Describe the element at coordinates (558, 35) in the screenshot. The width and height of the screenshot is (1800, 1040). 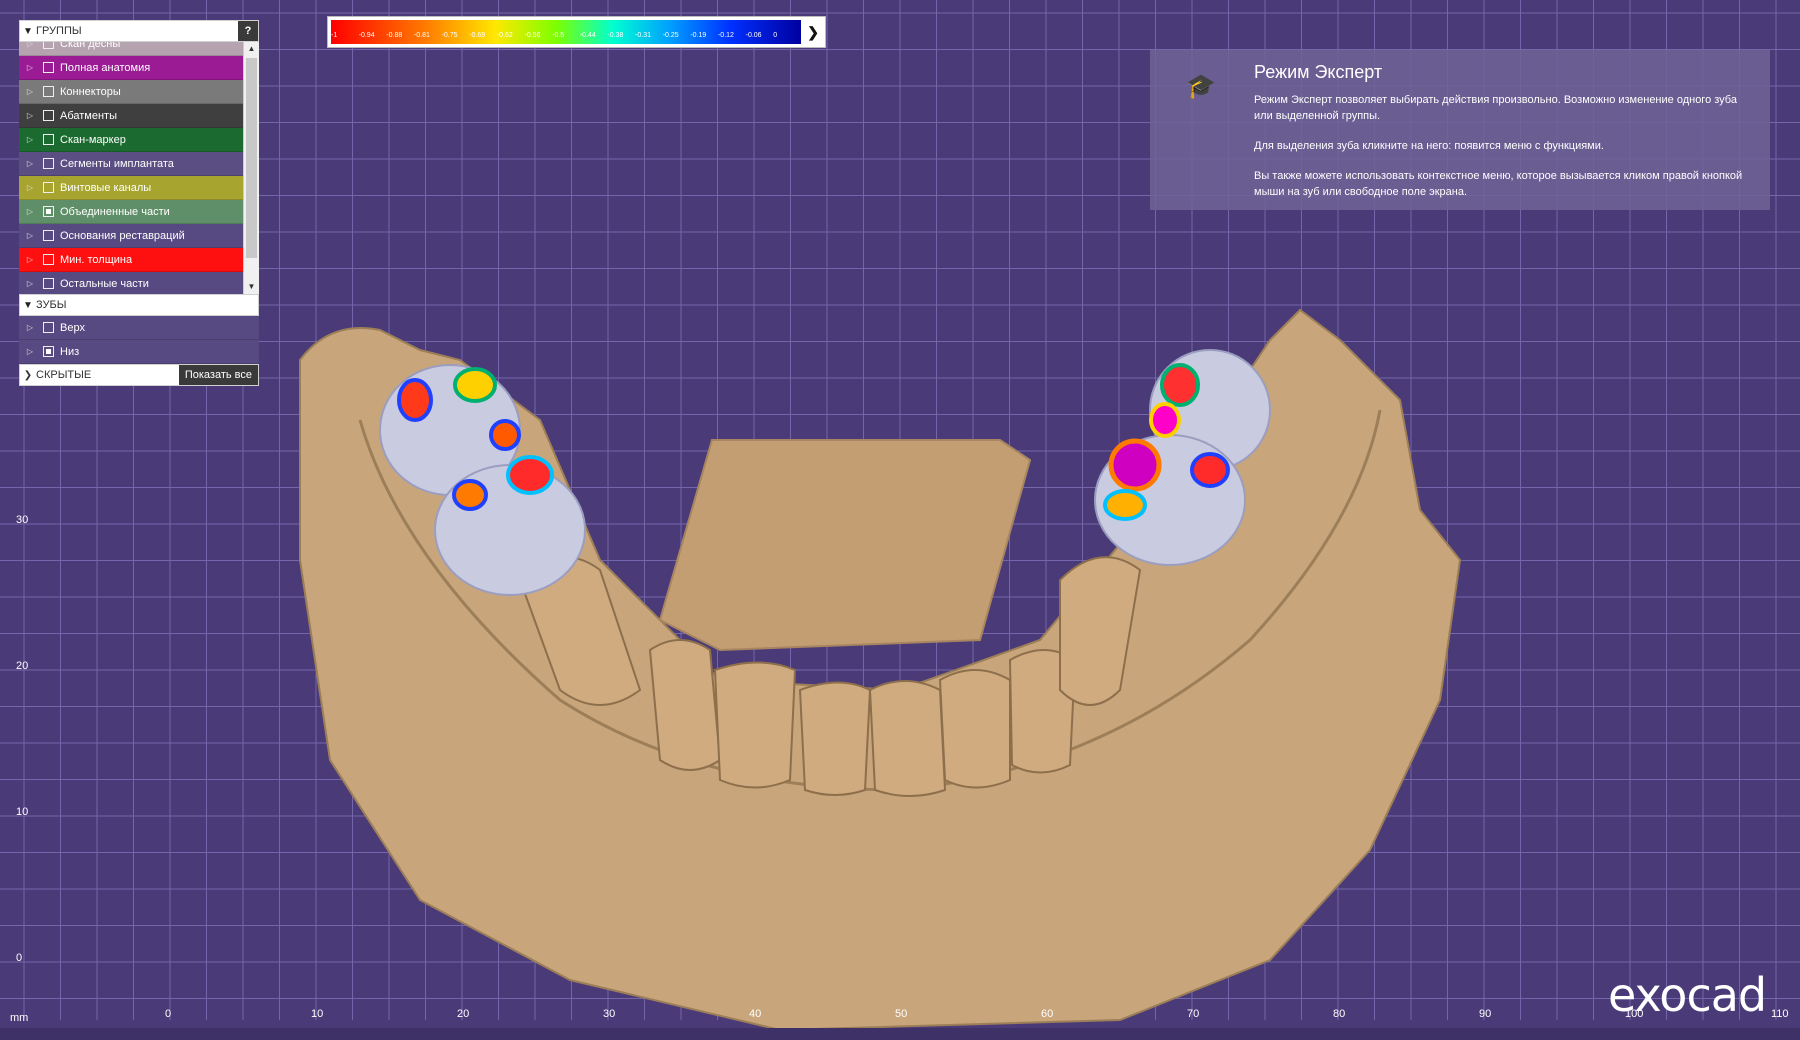
I see `scale-tick-label: -0.5` at that location.